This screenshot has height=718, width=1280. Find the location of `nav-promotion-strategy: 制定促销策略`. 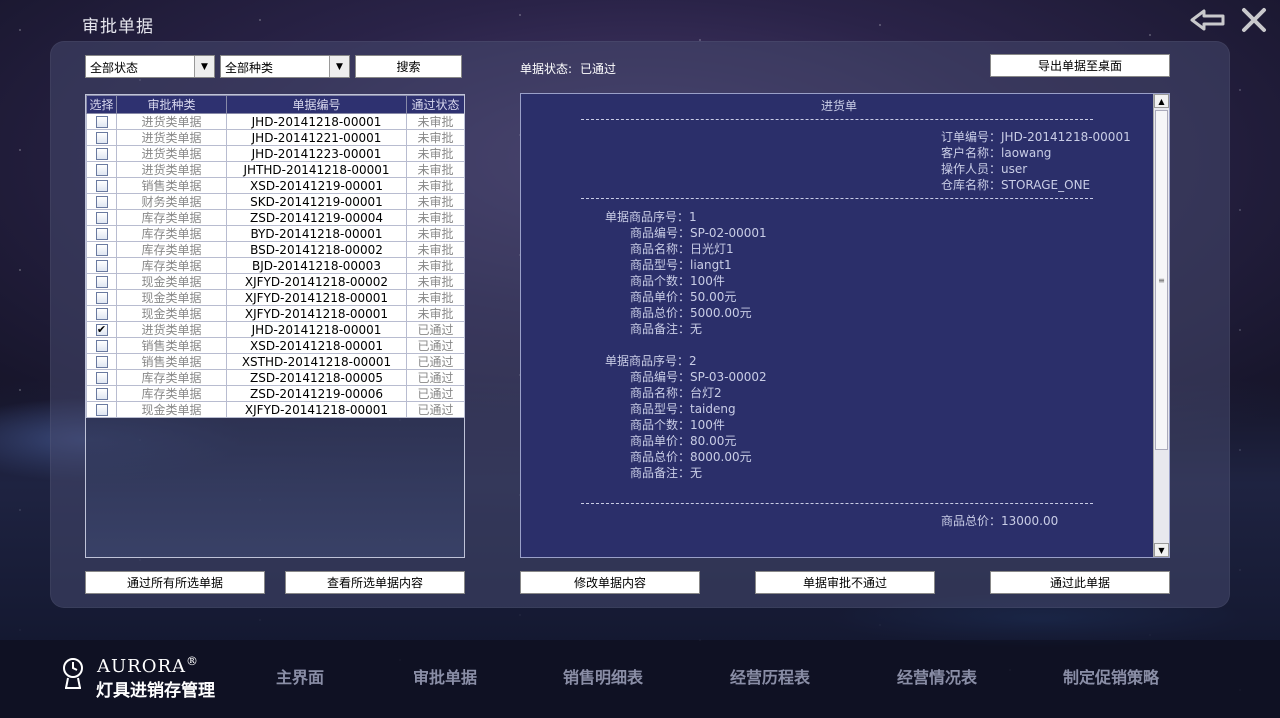

nav-promotion-strategy: 制定促销策略 is located at coordinates (1111, 676).